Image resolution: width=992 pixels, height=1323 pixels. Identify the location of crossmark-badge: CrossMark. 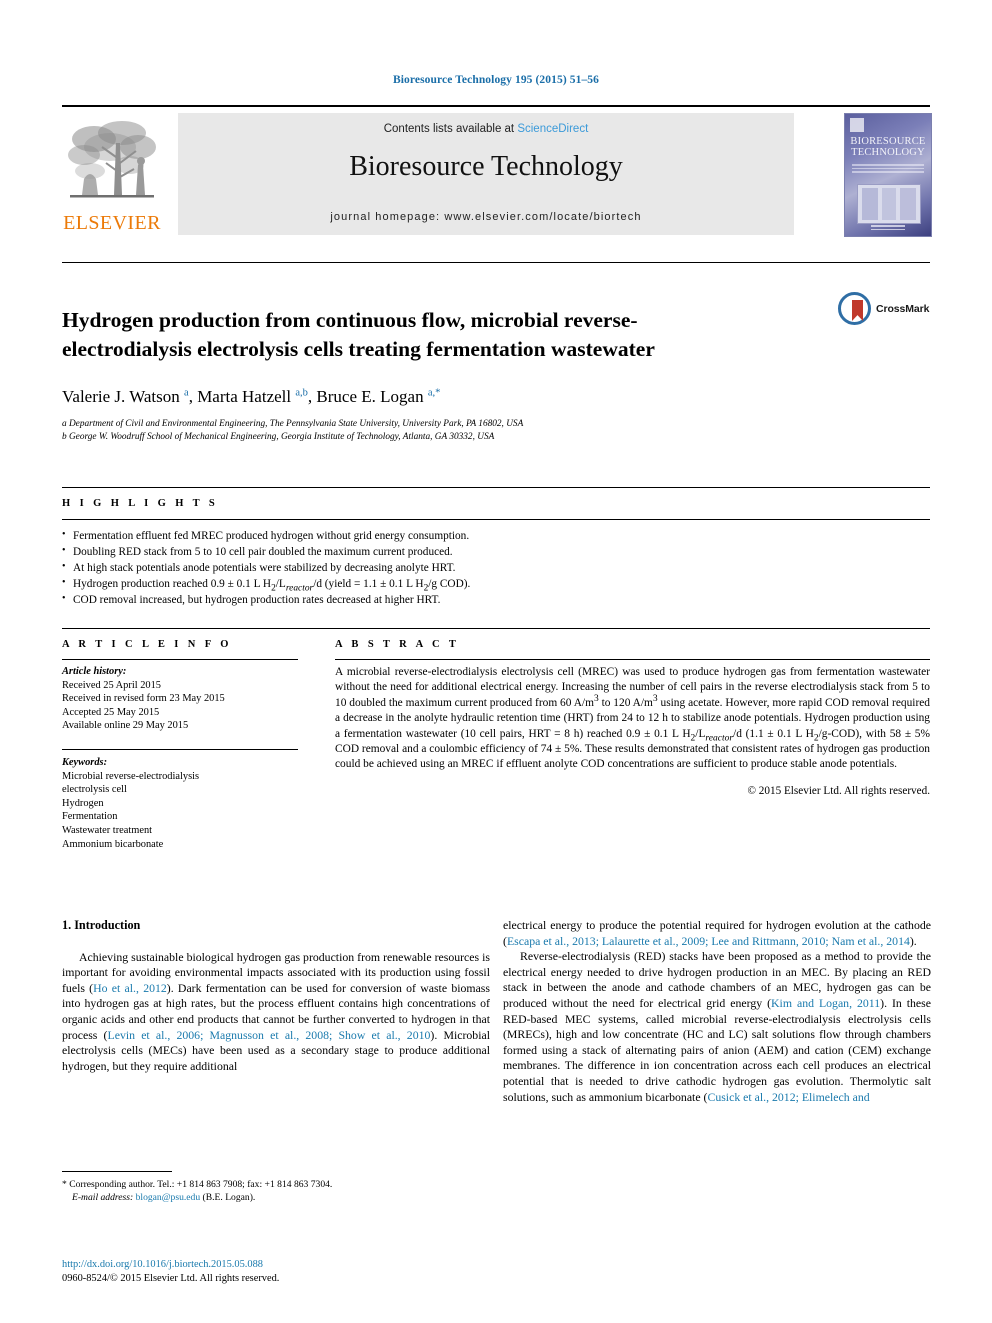
(884, 309).